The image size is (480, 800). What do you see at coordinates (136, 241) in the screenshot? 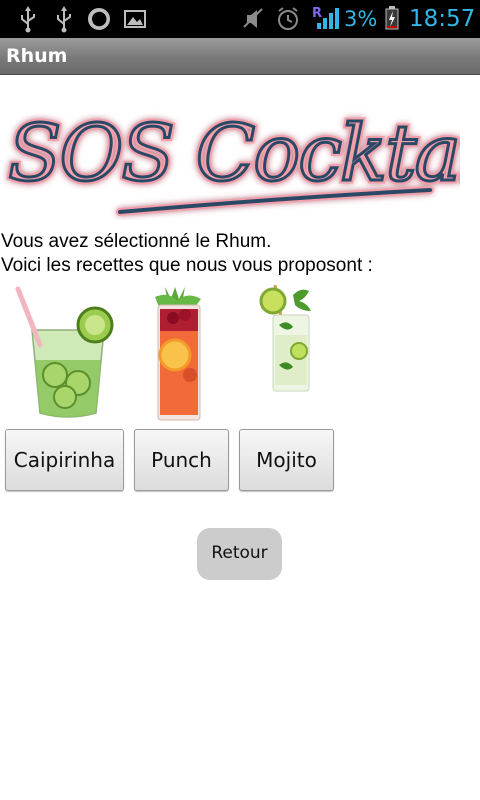
I see `selected-message: Vous avez sélectionné le Rhum.` at bounding box center [136, 241].